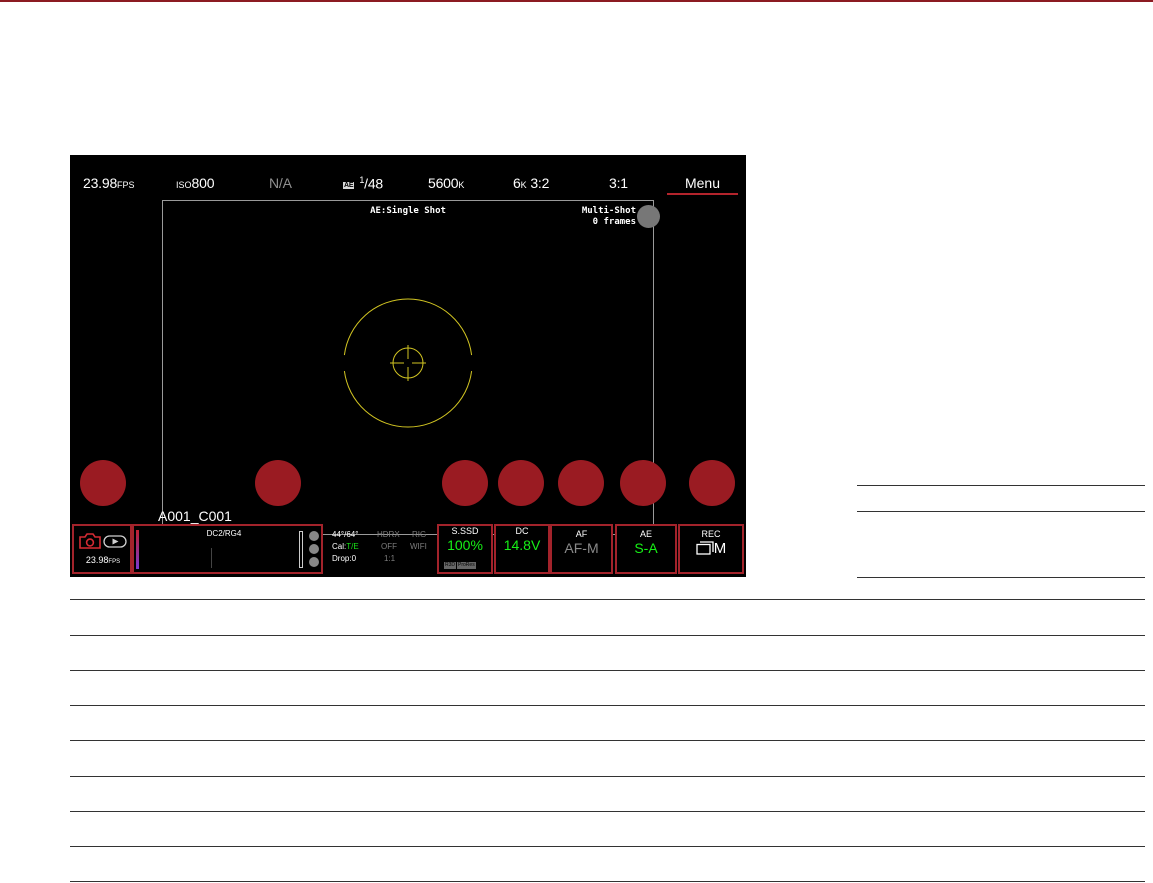  Describe the element at coordinates (345, 534) in the screenshot. I see `temperature-readout: 44°/64°` at that location.